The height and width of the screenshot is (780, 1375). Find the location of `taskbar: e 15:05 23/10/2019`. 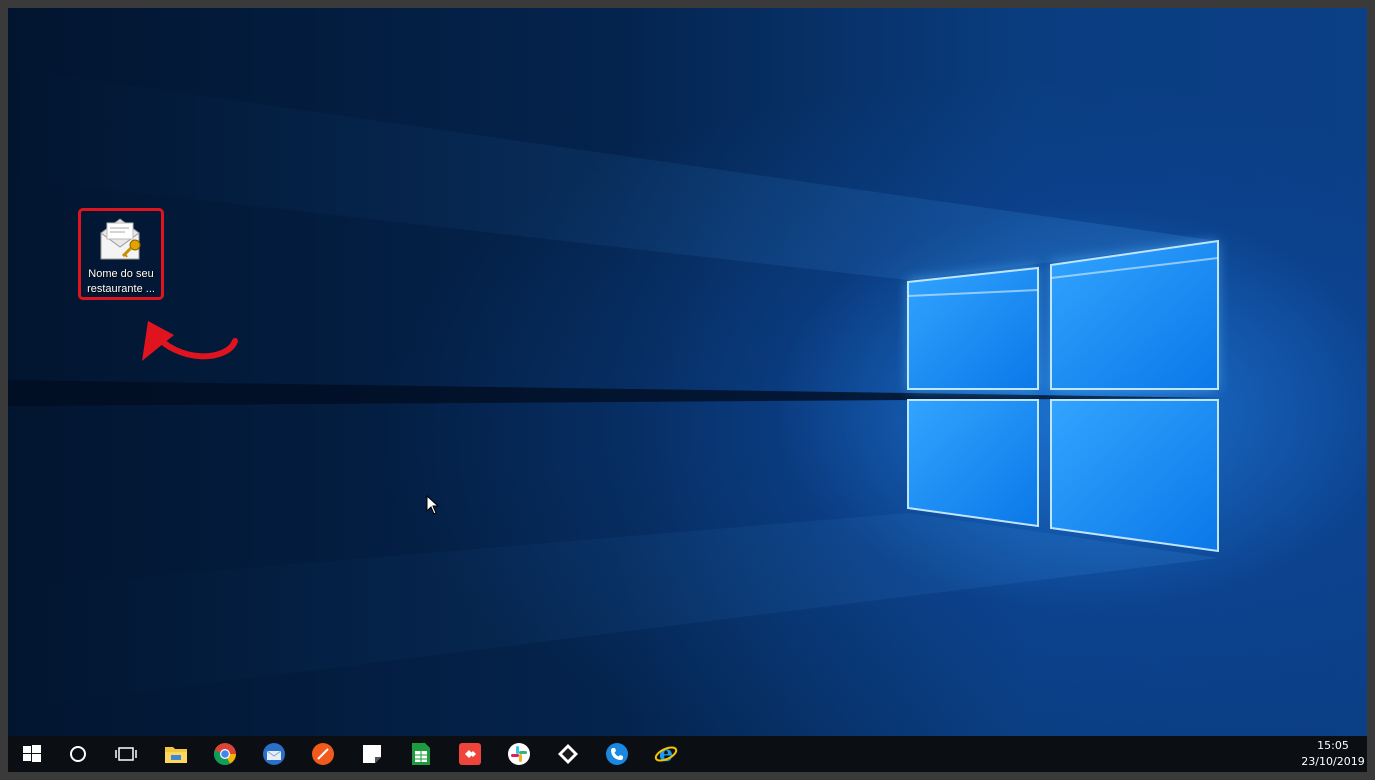

taskbar: e 15:05 23/10/2019 is located at coordinates (687, 754).